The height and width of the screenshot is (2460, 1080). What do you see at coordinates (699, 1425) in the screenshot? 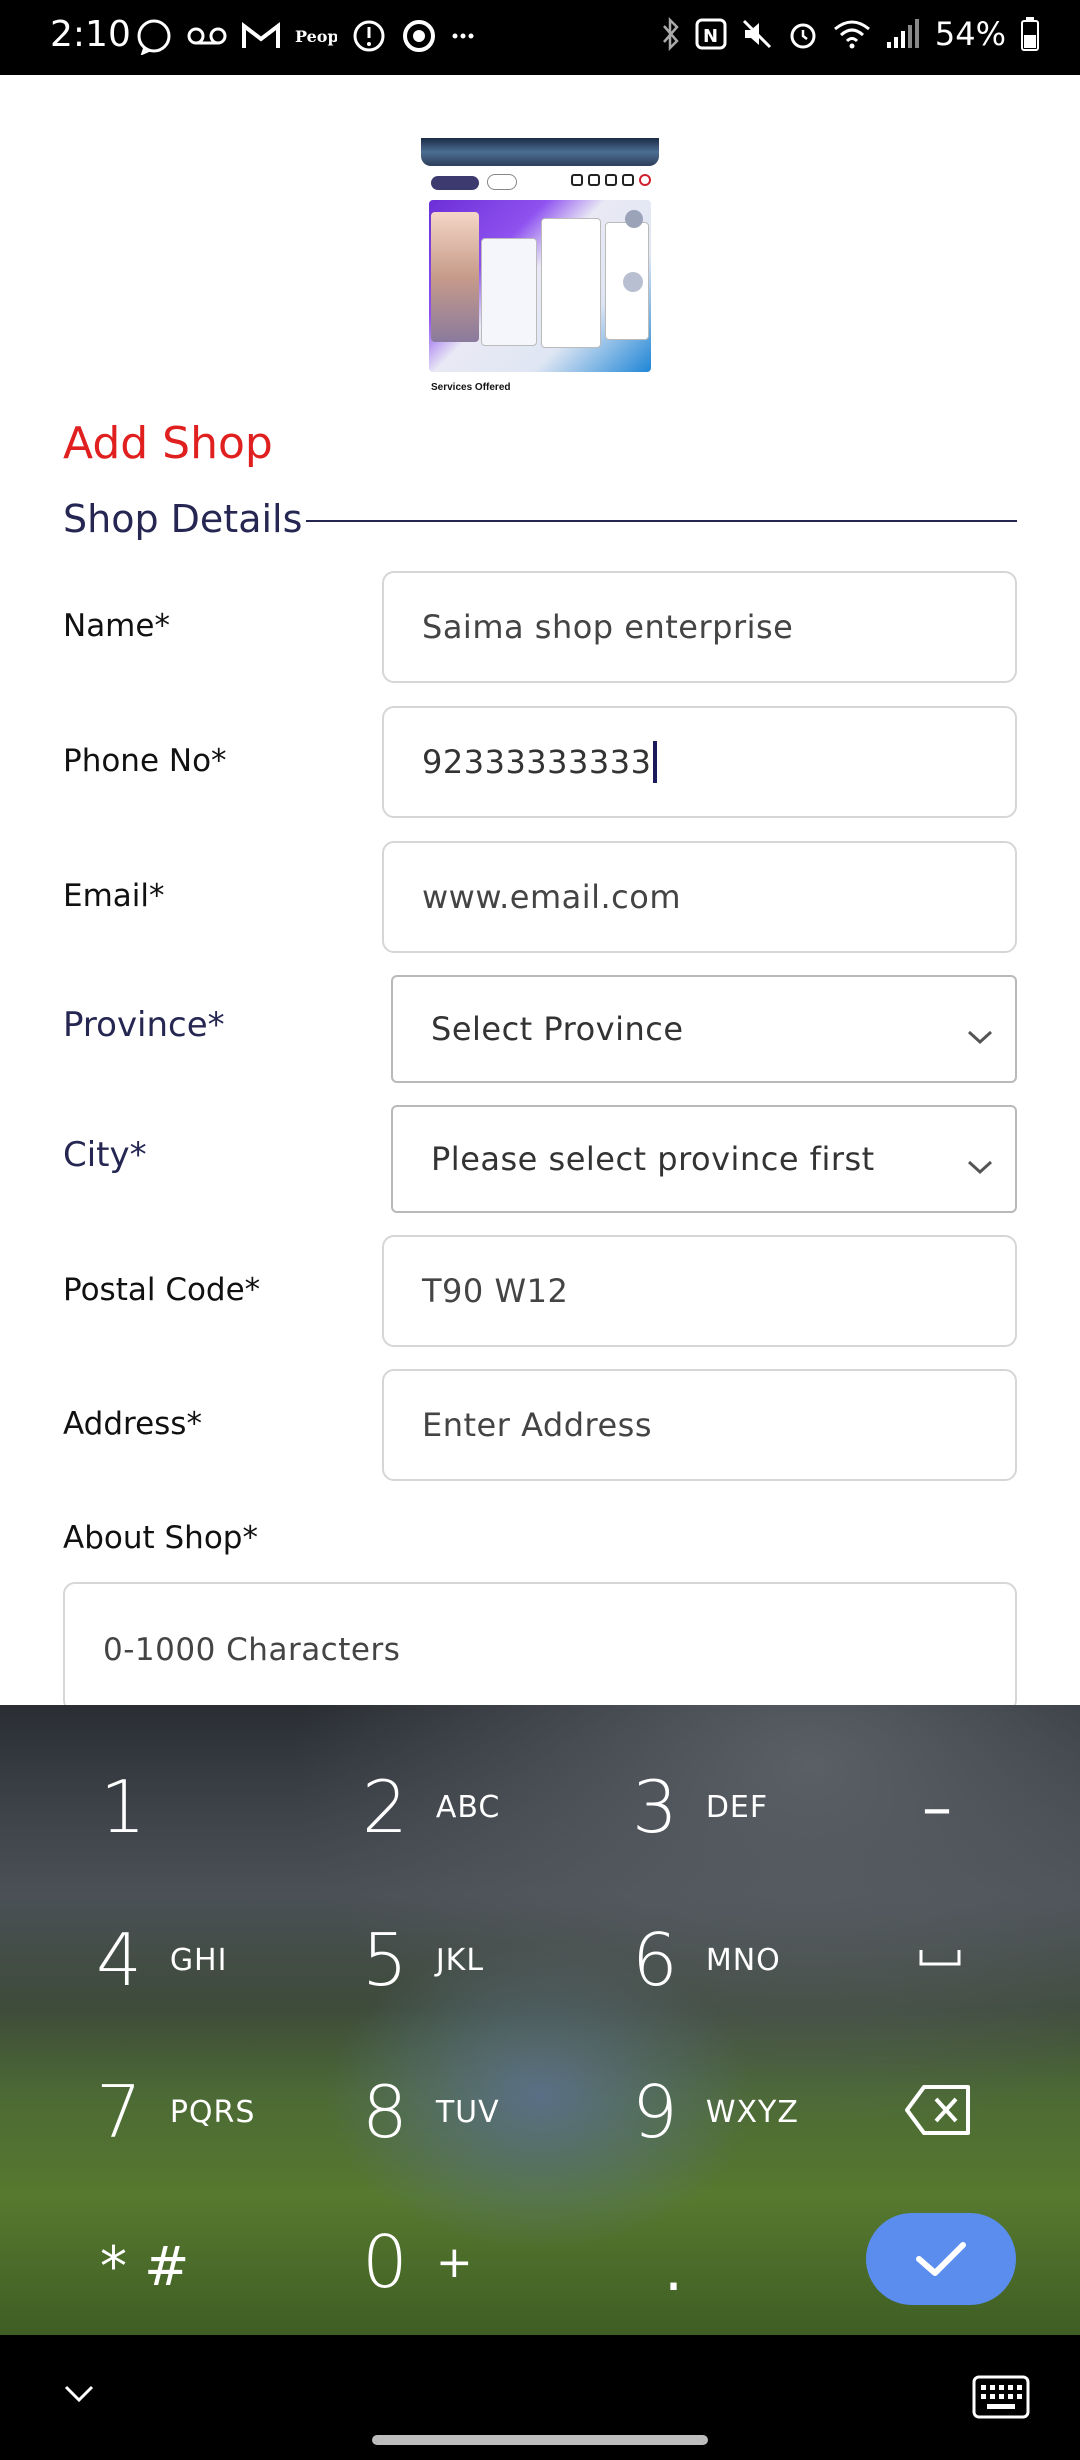
I see `address-input: Enter Address` at bounding box center [699, 1425].